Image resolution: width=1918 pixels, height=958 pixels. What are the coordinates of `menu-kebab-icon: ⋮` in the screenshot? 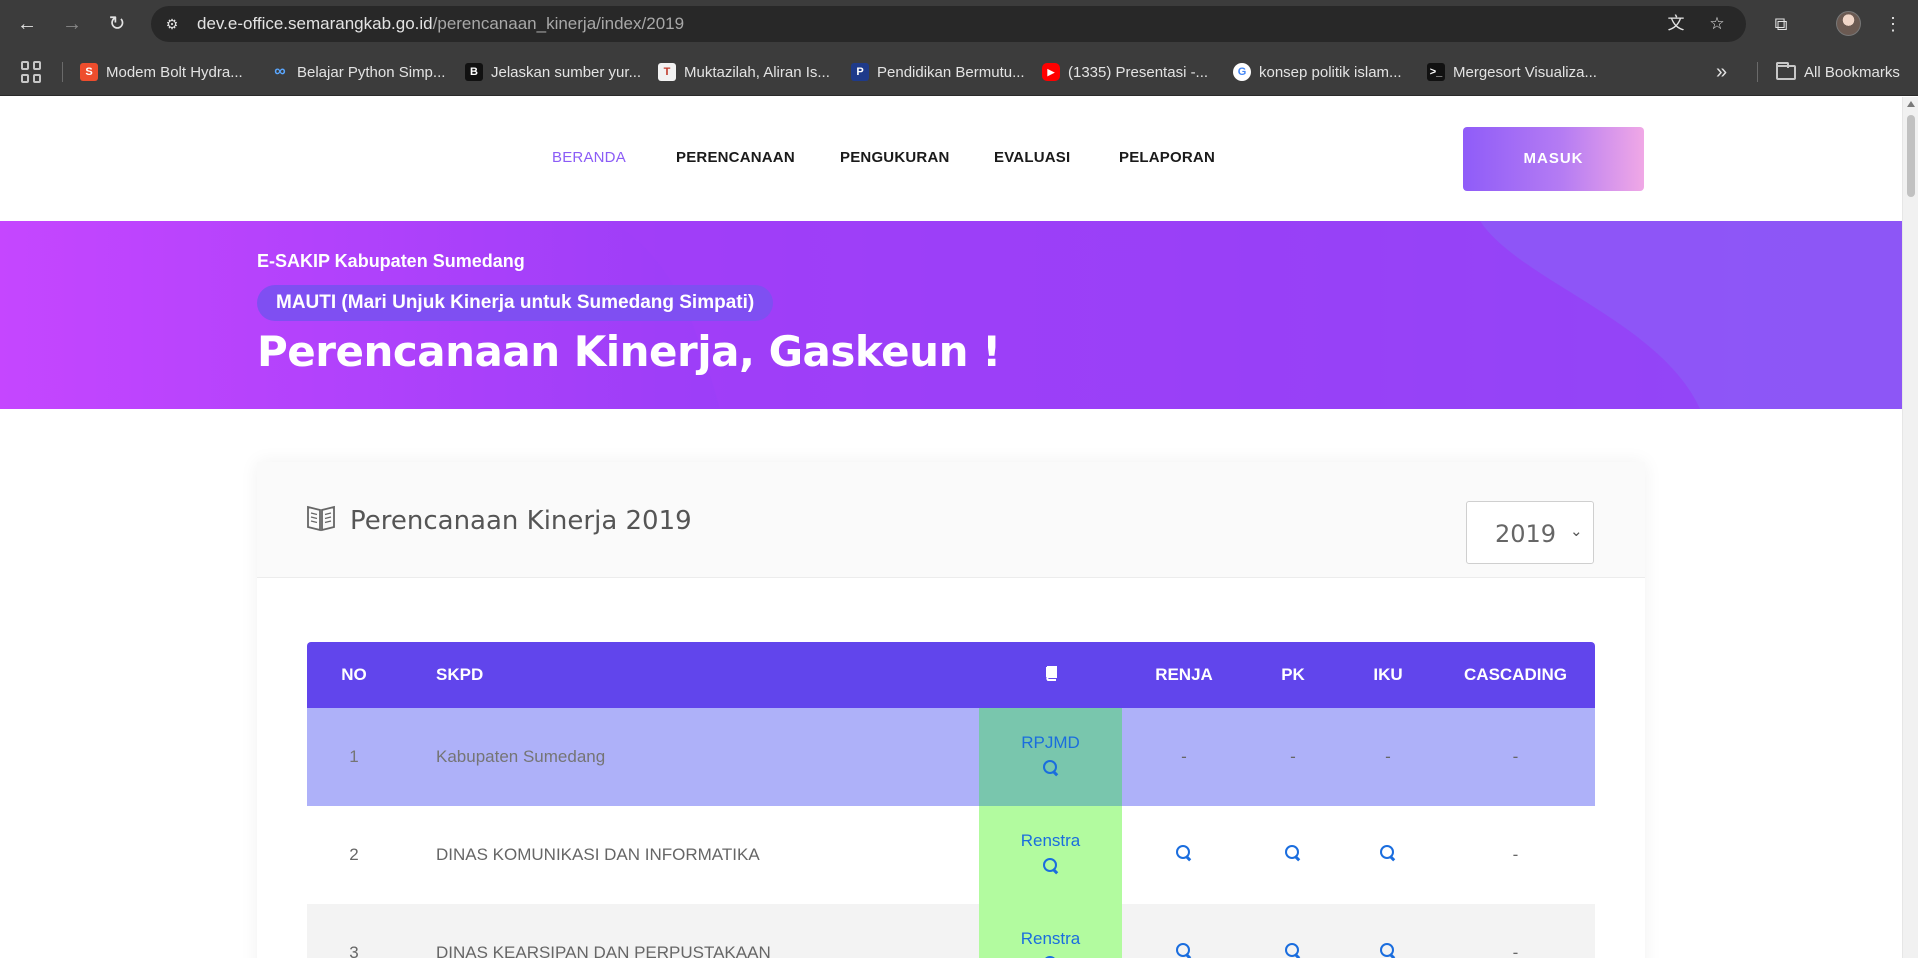 It's located at (1893, 24).